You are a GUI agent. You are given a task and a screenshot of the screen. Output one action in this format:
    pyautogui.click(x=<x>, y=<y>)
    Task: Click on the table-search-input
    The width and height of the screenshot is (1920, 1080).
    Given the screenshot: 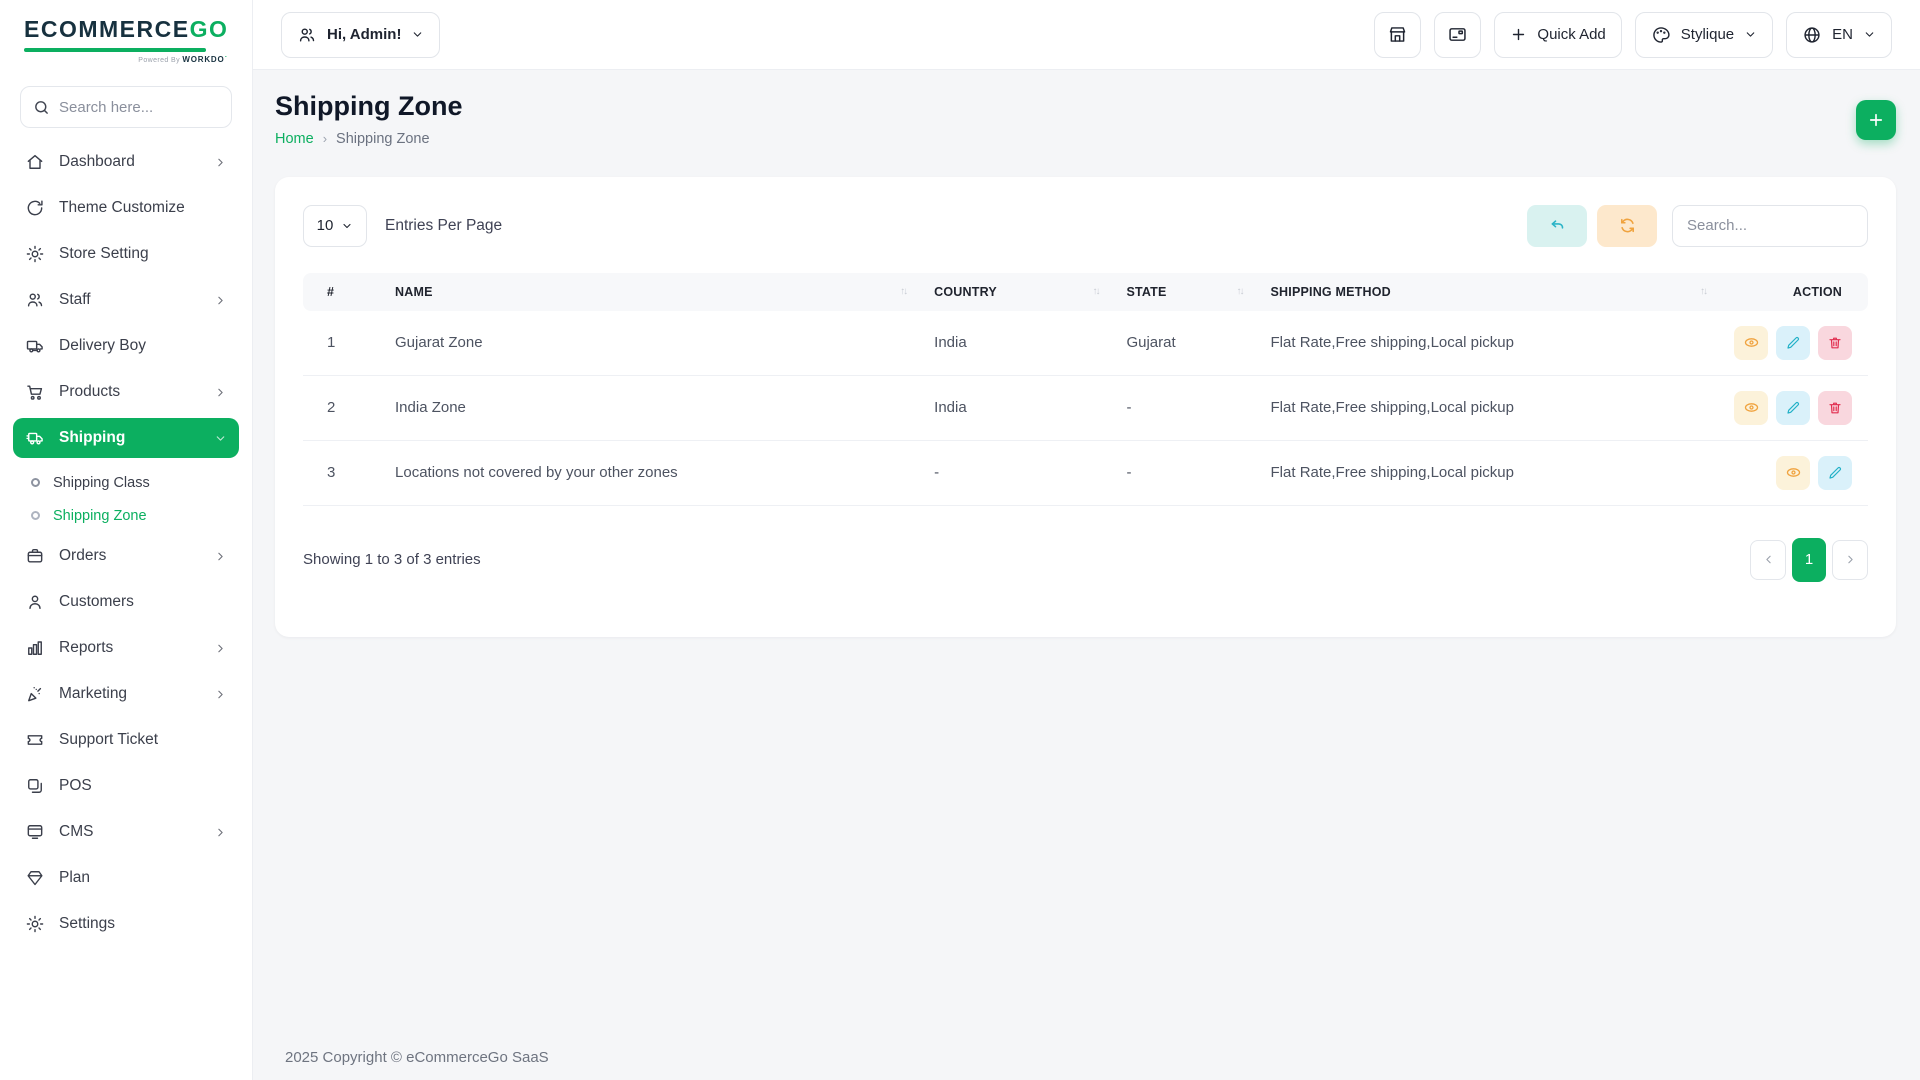 What is the action you would take?
    pyautogui.click(x=1770, y=225)
    